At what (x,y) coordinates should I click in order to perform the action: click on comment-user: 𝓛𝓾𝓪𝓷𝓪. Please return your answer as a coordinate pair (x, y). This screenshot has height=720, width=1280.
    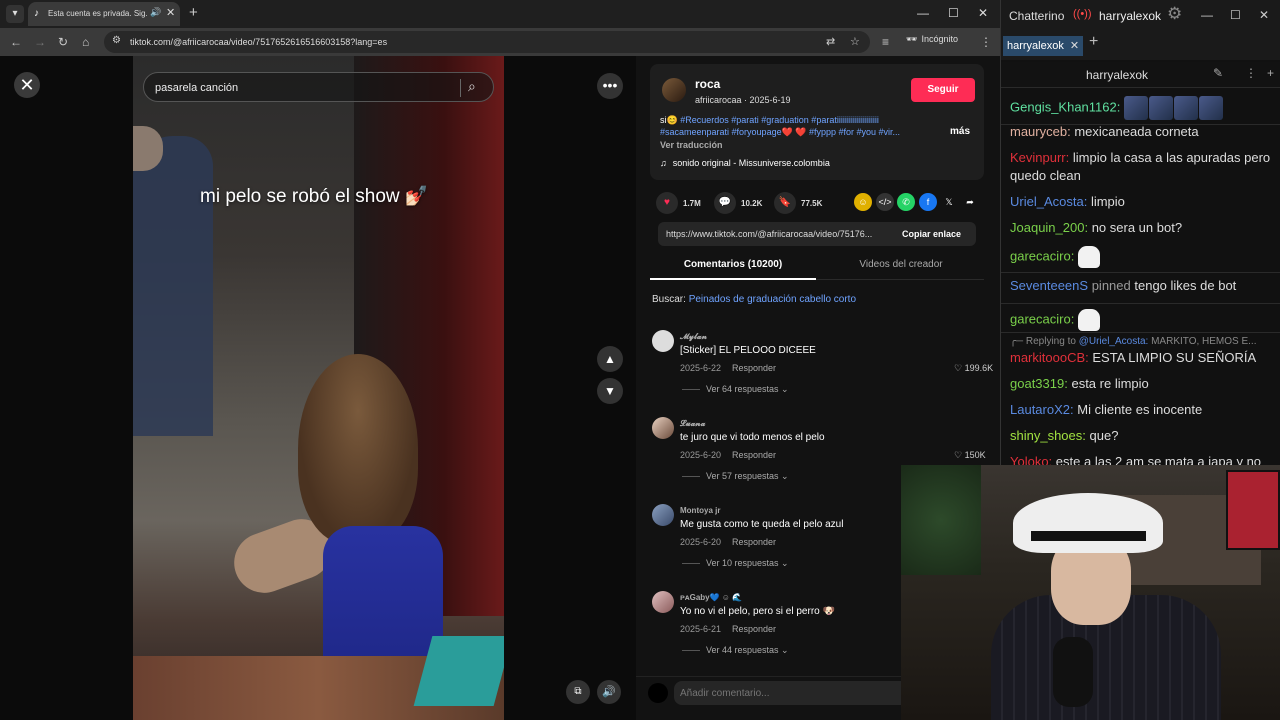
    Looking at the image, I should click on (692, 424).